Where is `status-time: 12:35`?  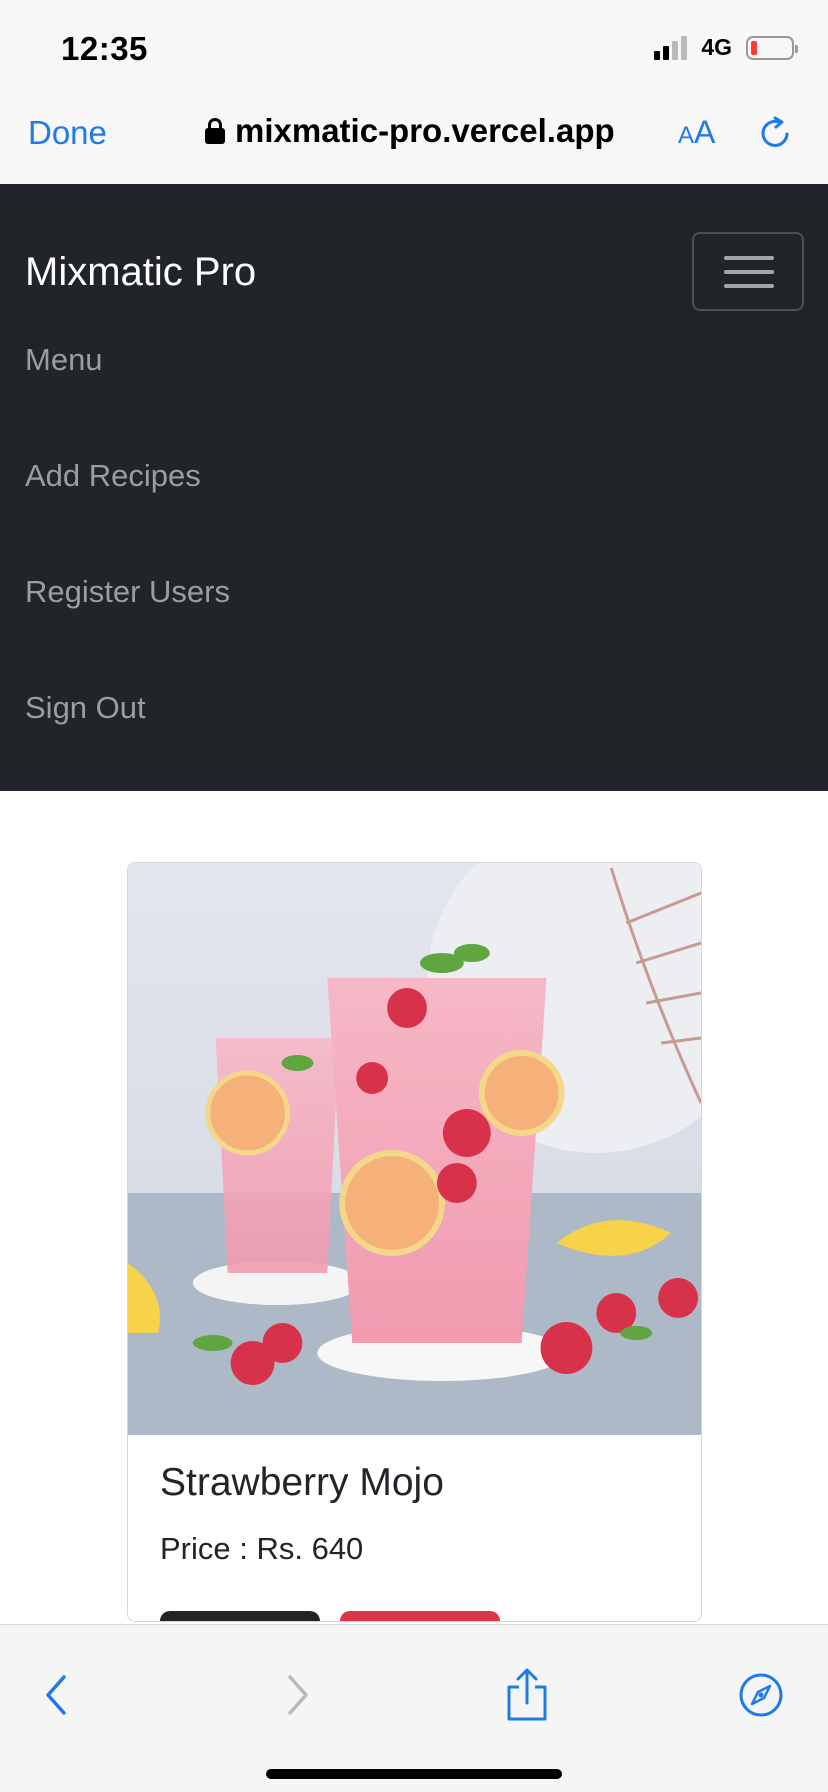 status-time: 12:35 is located at coordinates (104, 48).